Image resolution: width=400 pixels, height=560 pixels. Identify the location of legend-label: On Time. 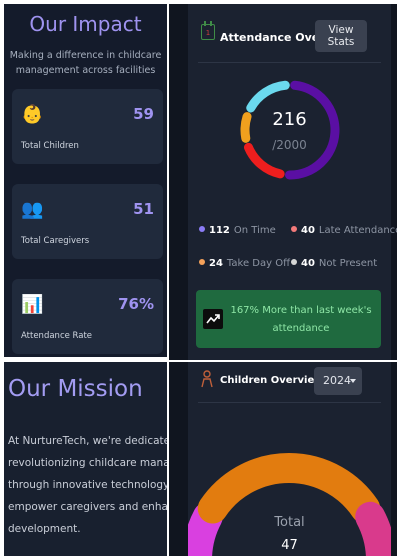
(254, 230).